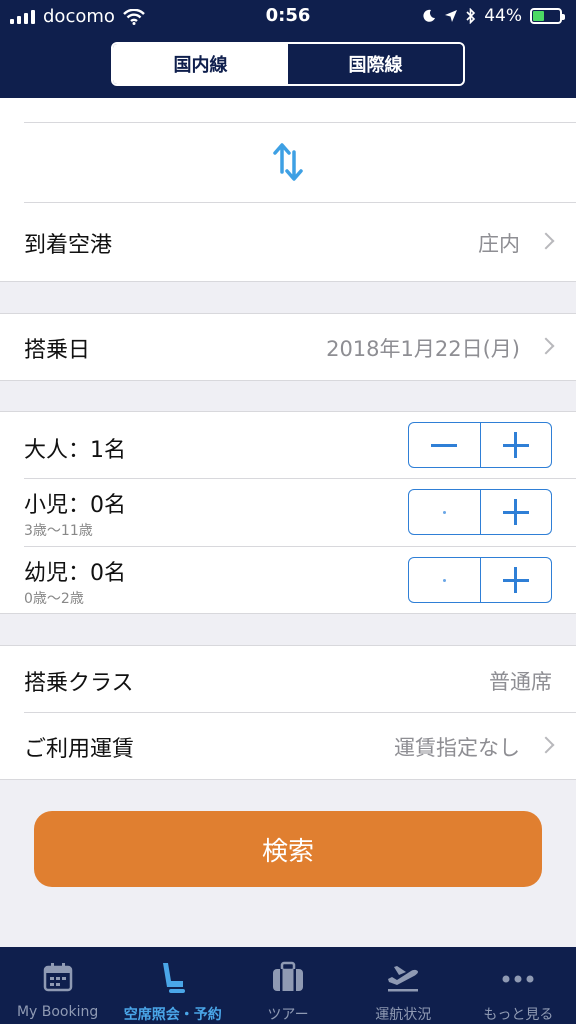  I want to click on status-bar: docomo 0:56 44%, so click(288, 17).